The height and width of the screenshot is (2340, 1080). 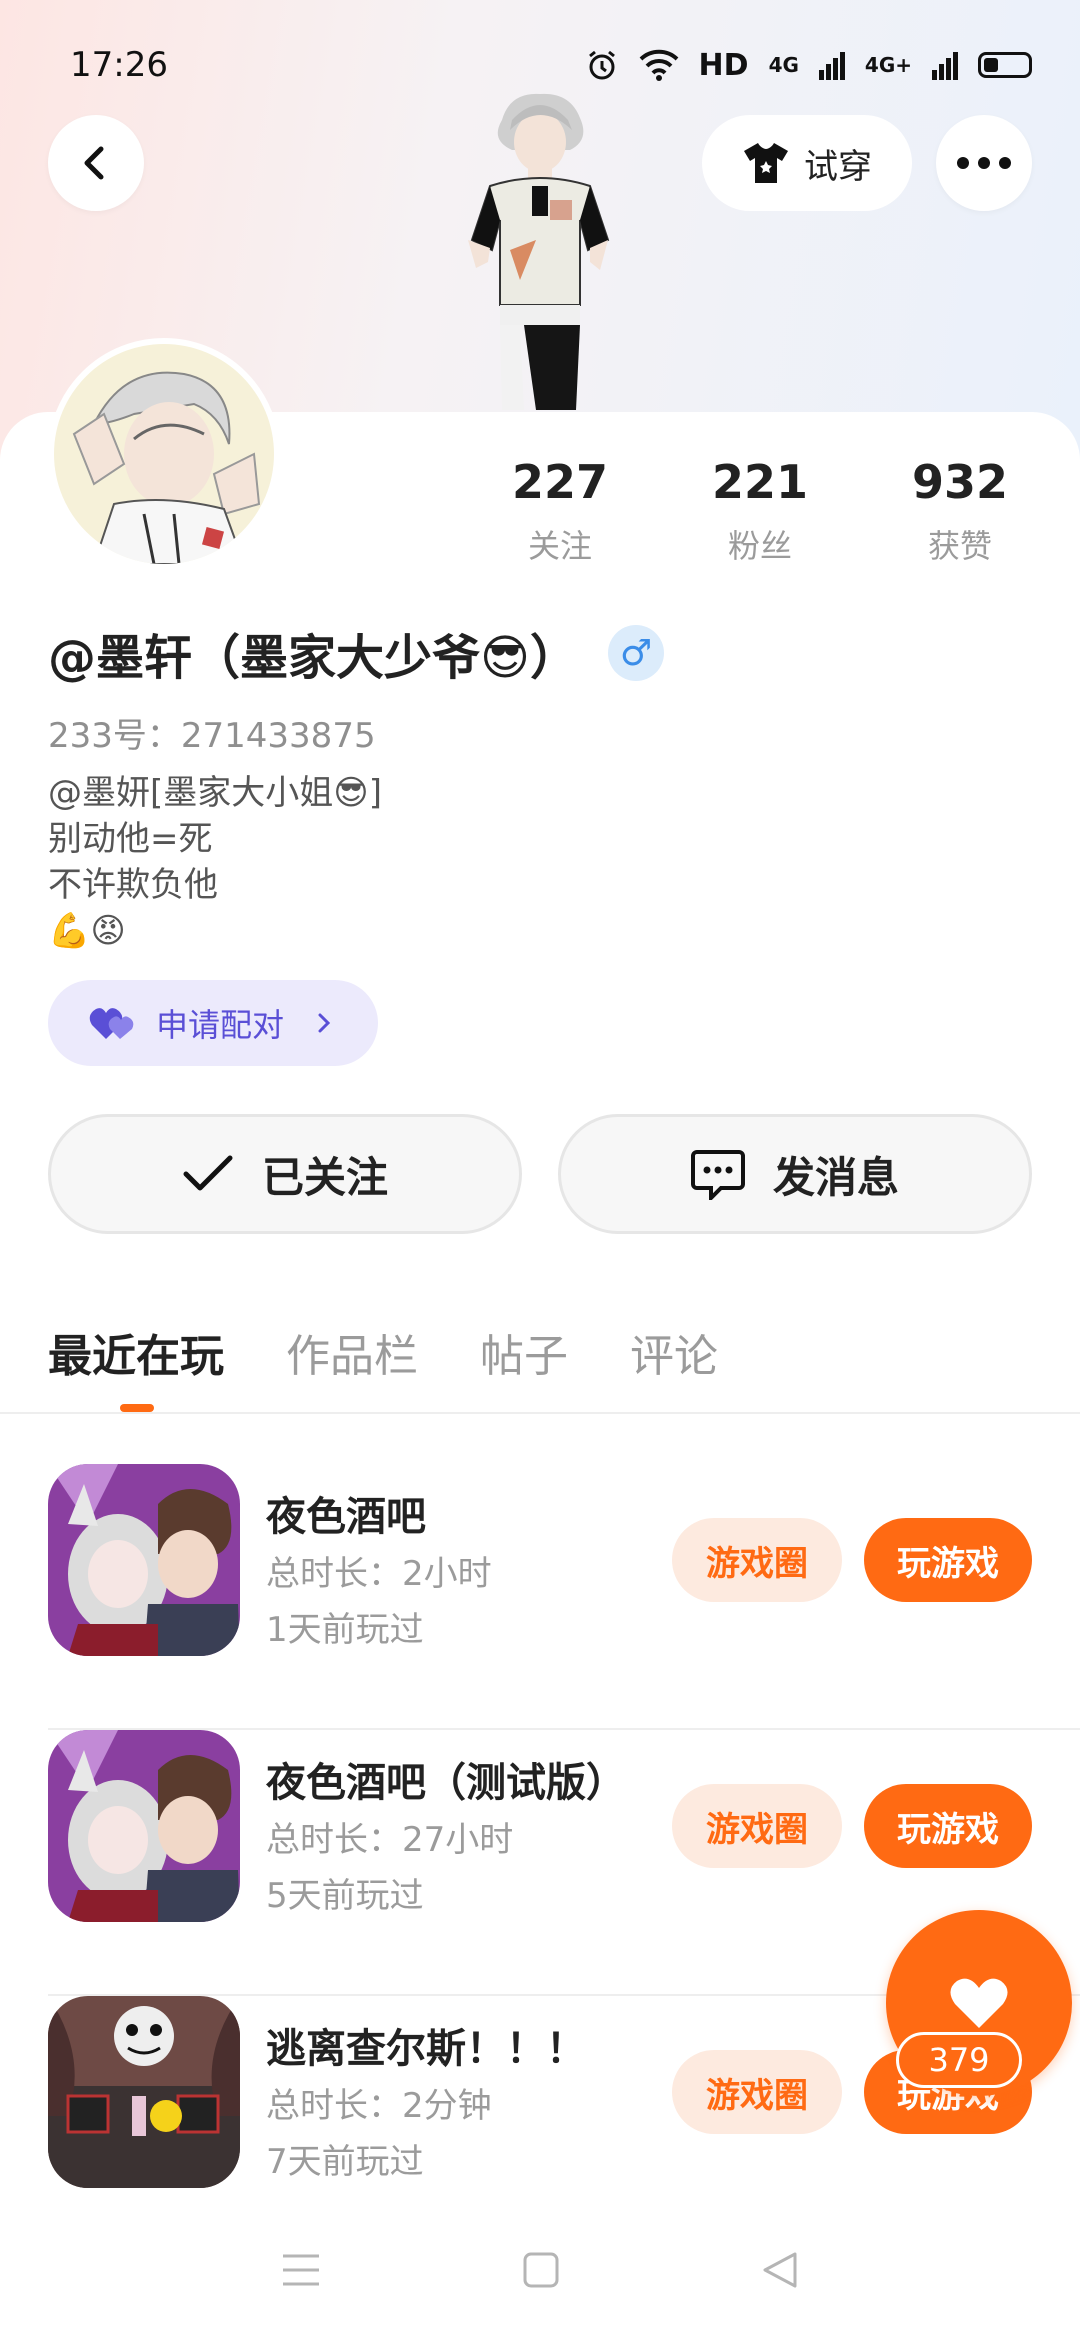 I want to click on stat-following: 227 关注, so click(x=560, y=511).